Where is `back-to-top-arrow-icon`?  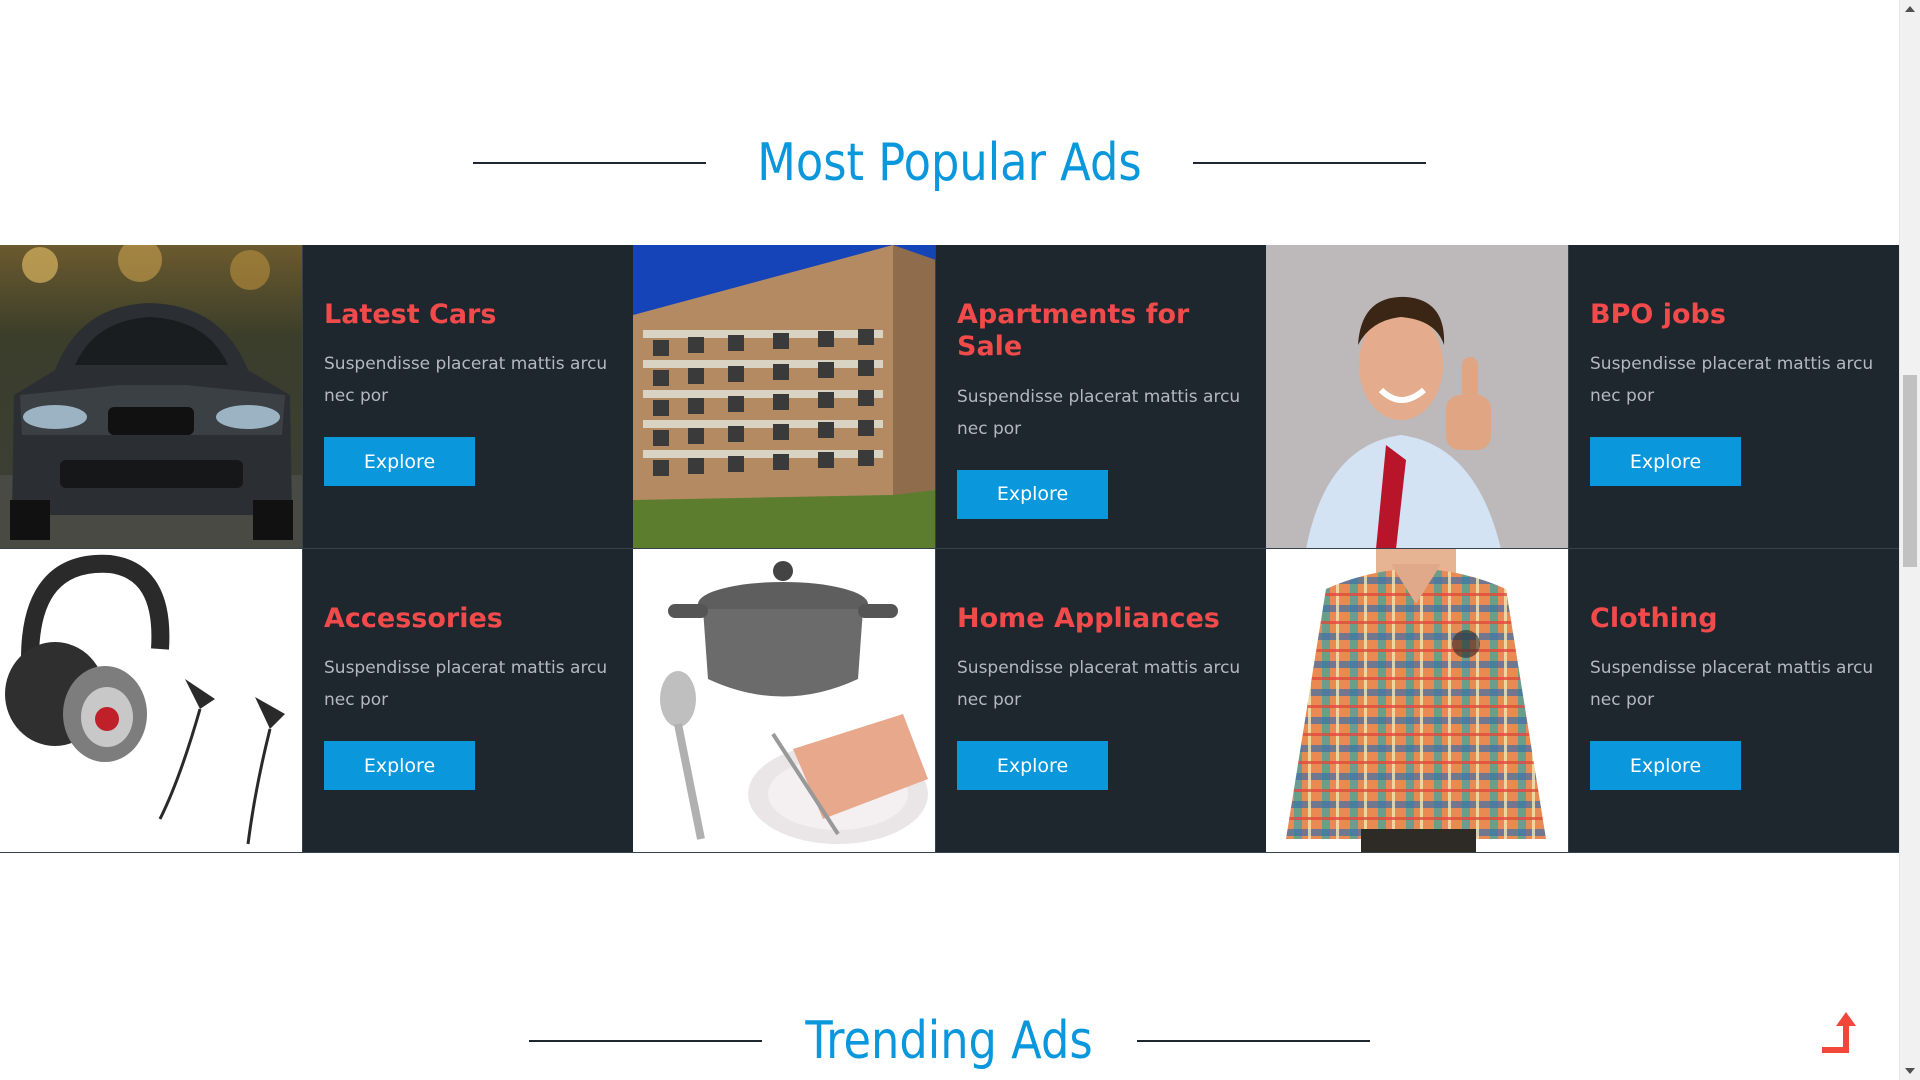 back-to-top-arrow-icon is located at coordinates (1840, 1034).